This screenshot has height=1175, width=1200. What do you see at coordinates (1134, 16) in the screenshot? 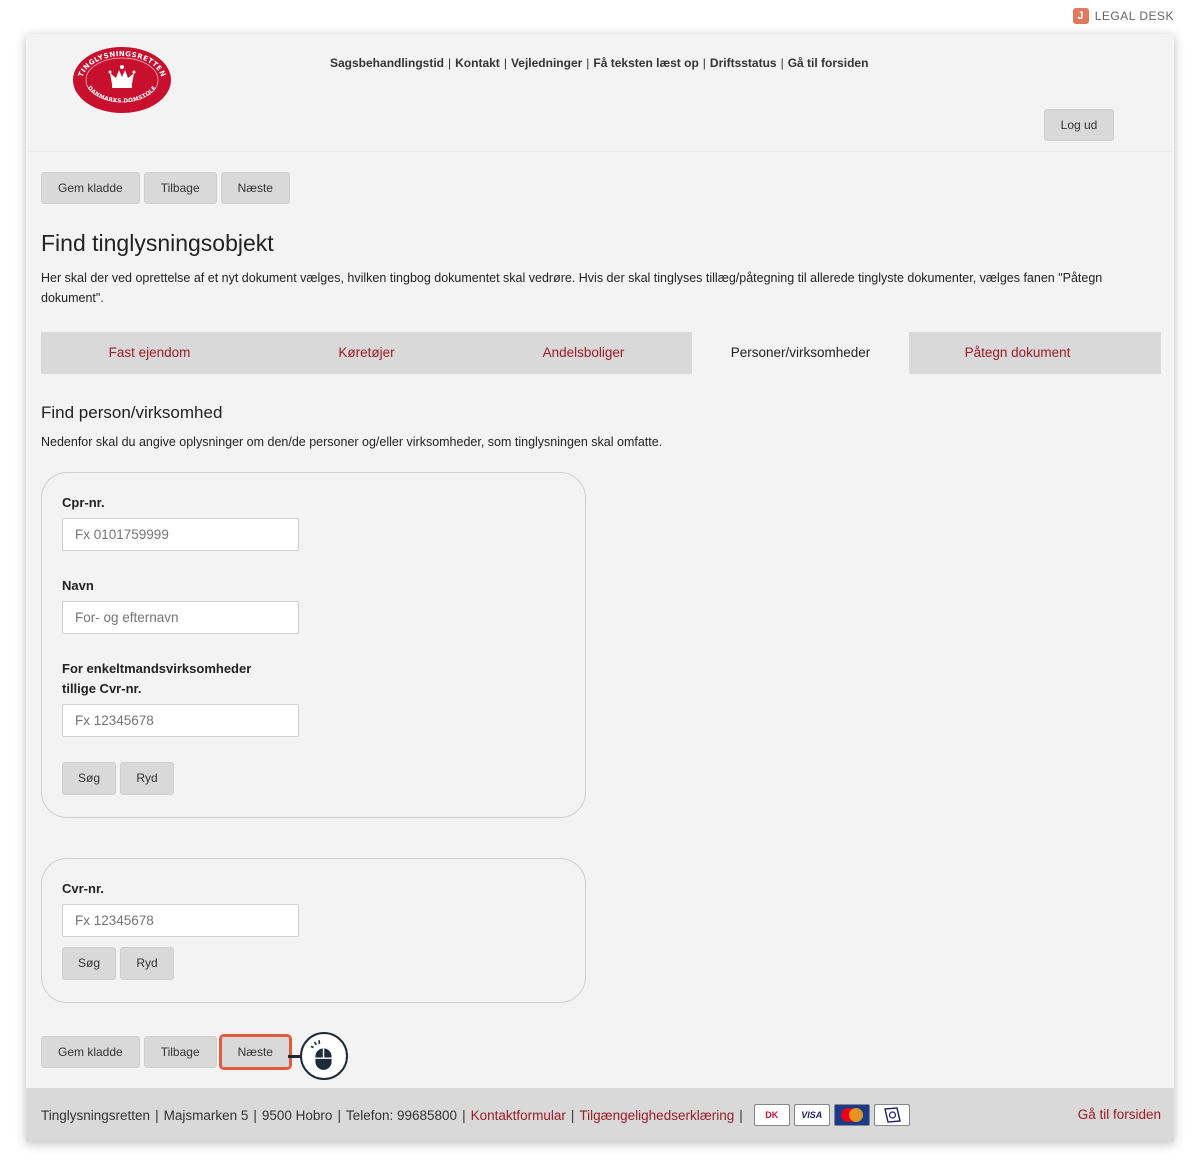
I see `legal-desk-label: LEGAL DESK` at bounding box center [1134, 16].